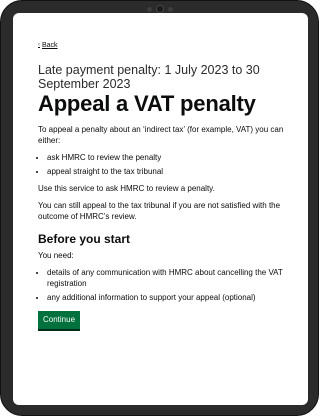 This screenshot has width=320, height=416. What do you see at coordinates (167, 171) in the screenshot?
I see `list-item: appeal straight to the tax tribunal` at bounding box center [167, 171].